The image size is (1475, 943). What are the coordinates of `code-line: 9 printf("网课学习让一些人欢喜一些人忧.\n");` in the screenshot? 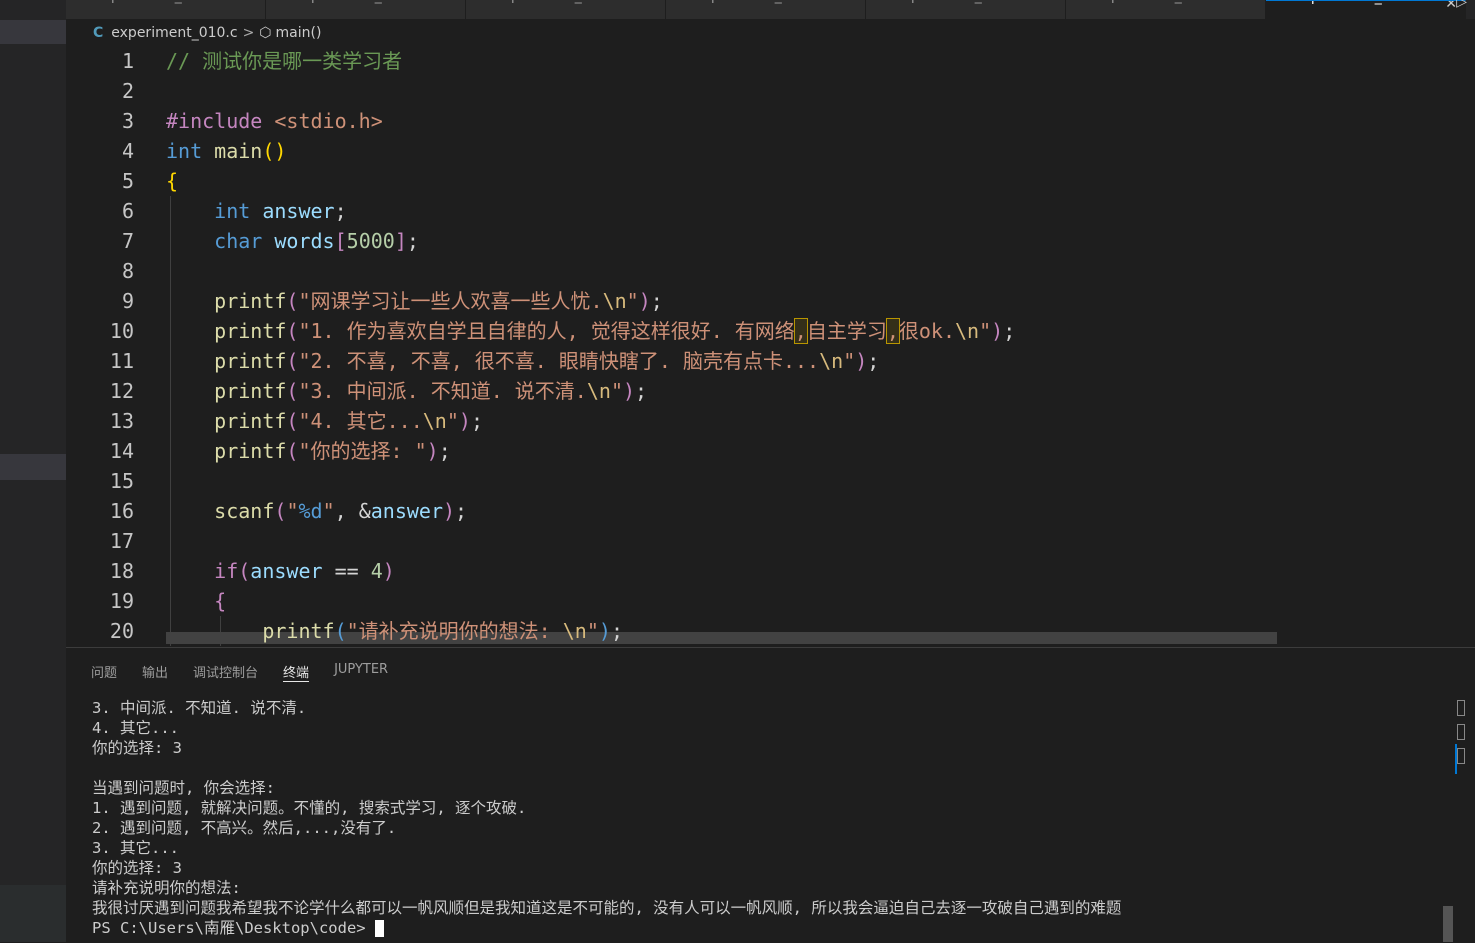 It's located at (766, 301).